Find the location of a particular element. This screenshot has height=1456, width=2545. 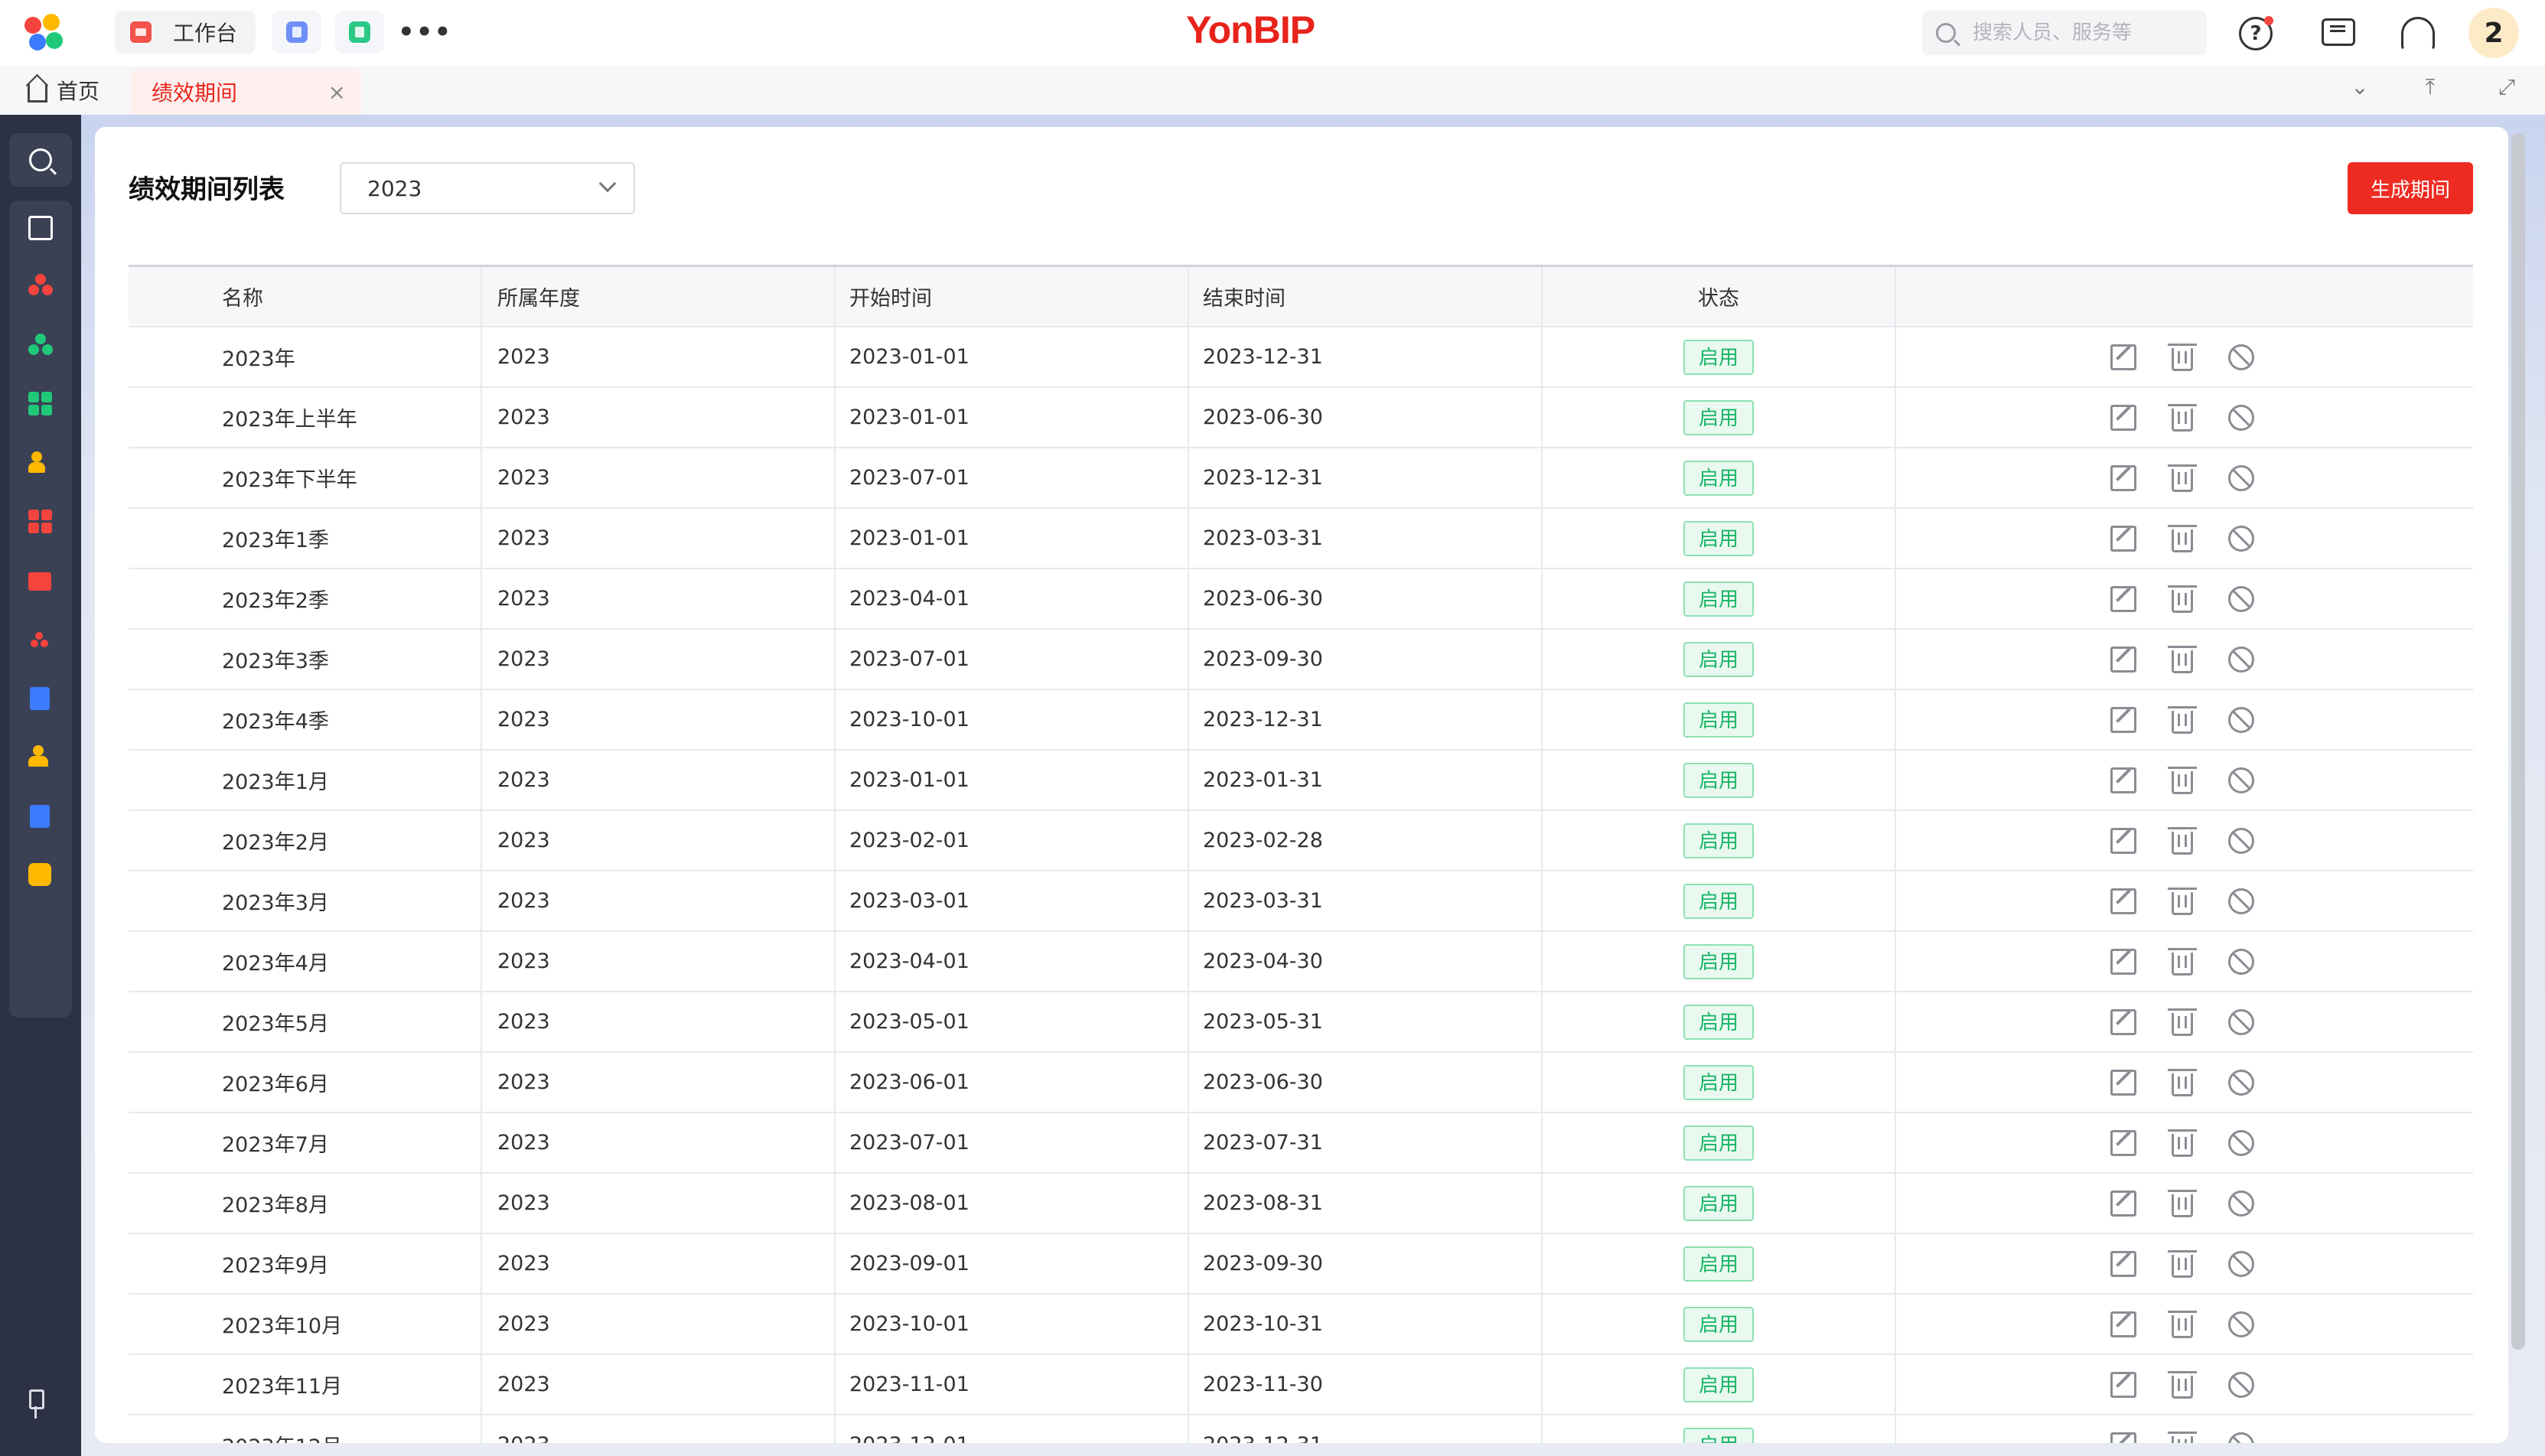

table-row: 2023年上半年 2023 2023-01-01 2023-06-30 启用 is located at coordinates (1301, 418).